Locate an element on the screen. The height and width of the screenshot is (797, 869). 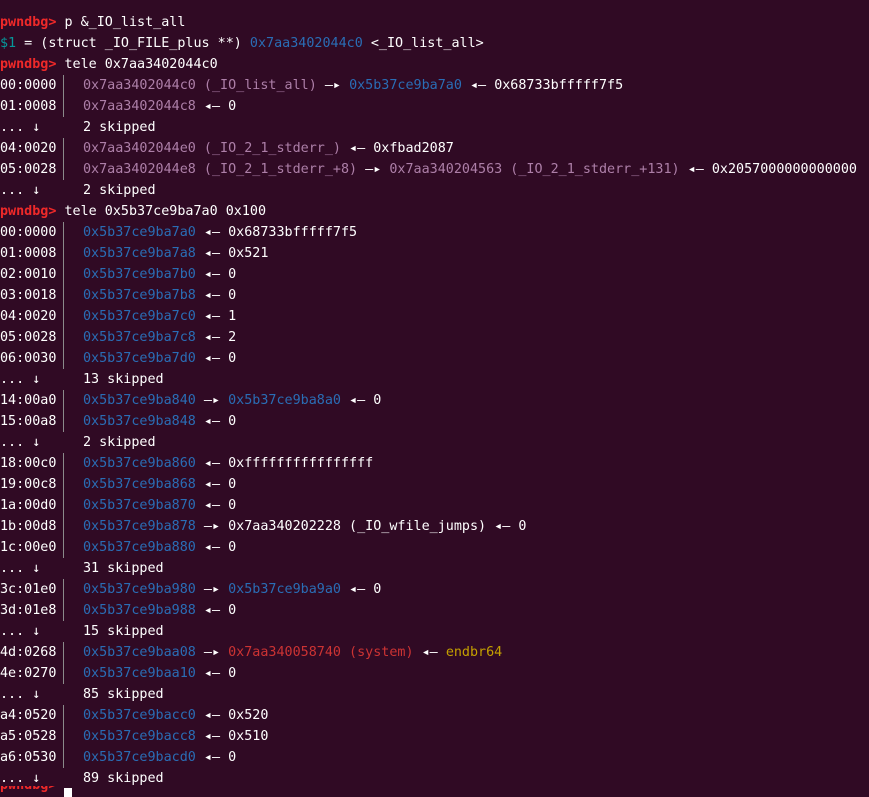
row-index: 19:00c8 is located at coordinates (28, 484).